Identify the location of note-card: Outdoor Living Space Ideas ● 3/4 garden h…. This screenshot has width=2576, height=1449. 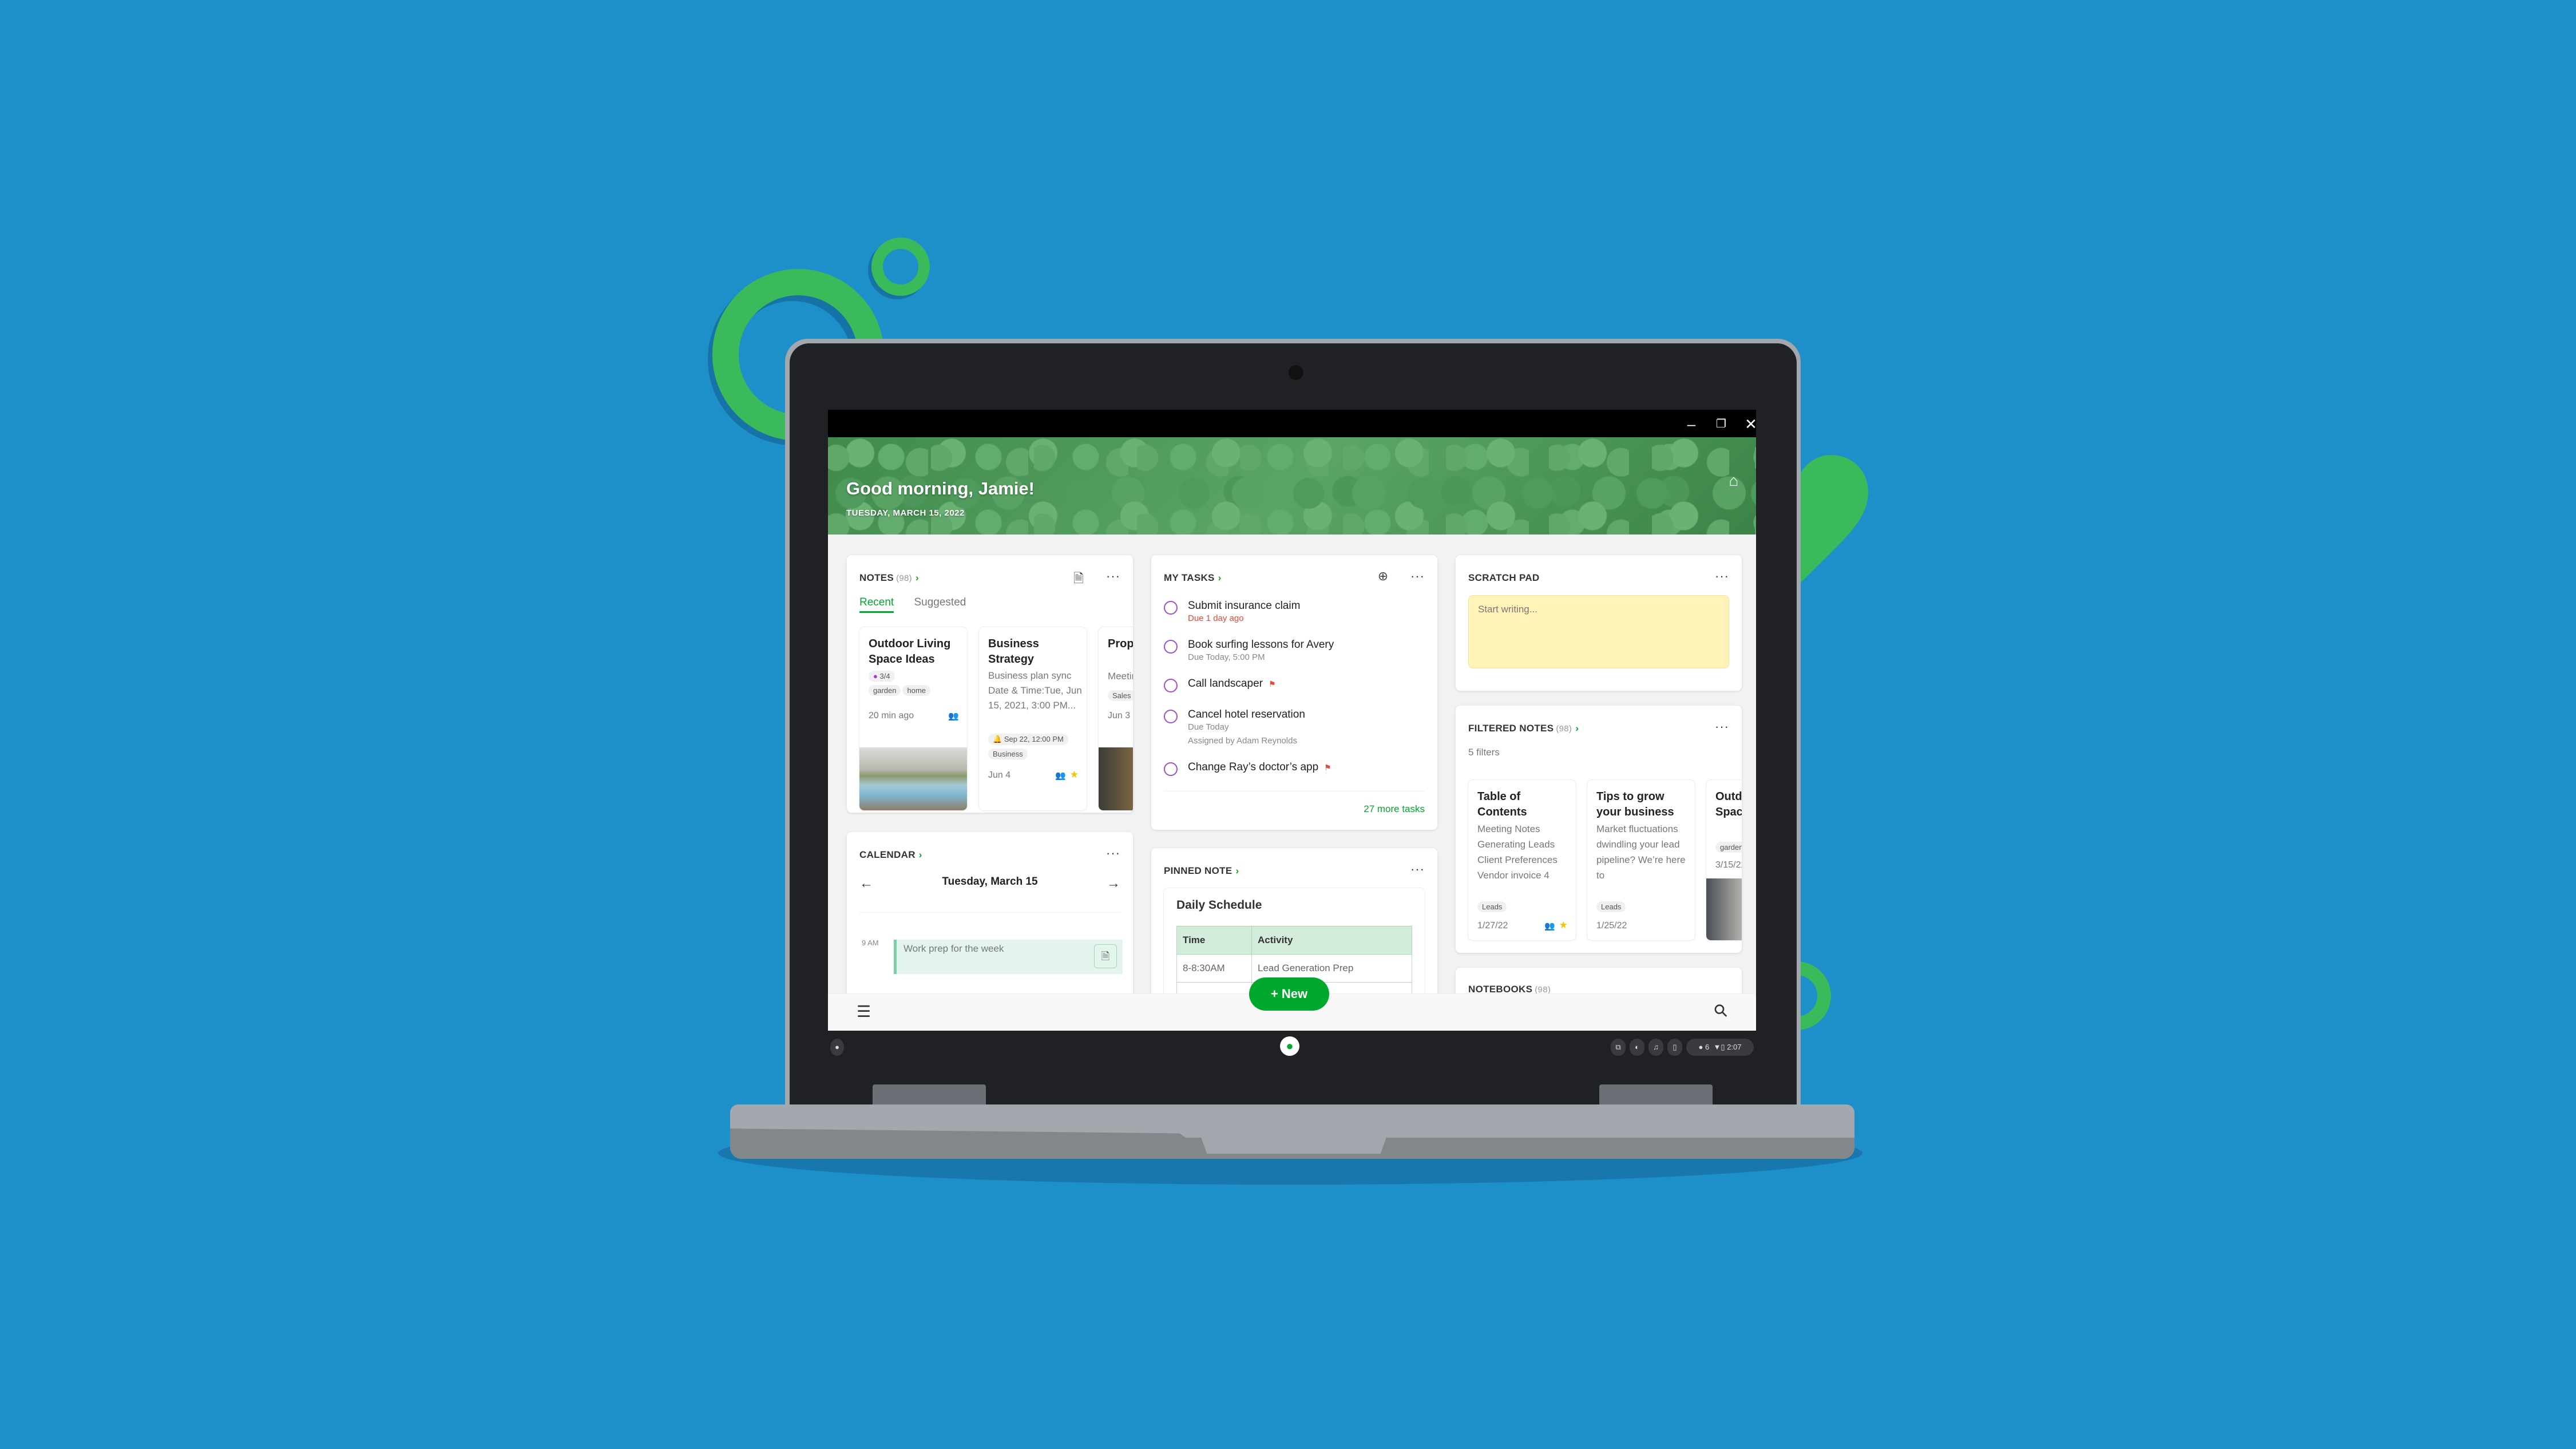
(913, 718).